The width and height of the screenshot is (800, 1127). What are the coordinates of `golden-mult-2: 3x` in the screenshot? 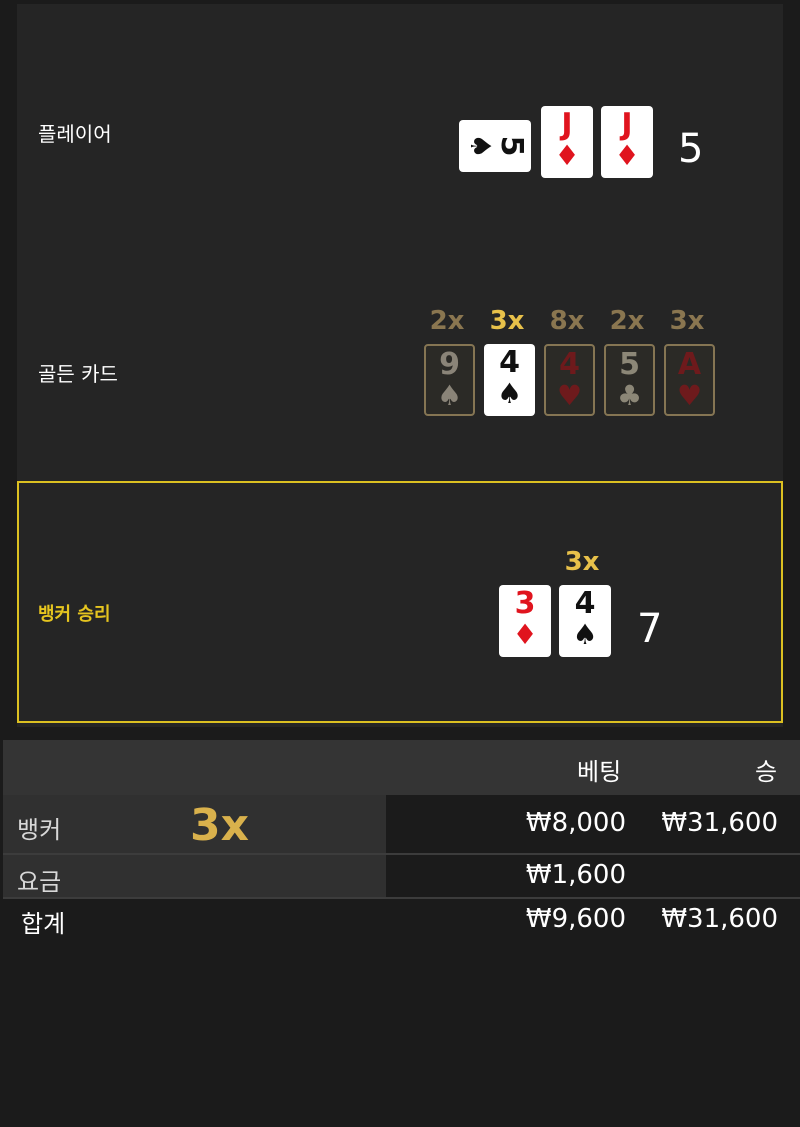 It's located at (507, 321).